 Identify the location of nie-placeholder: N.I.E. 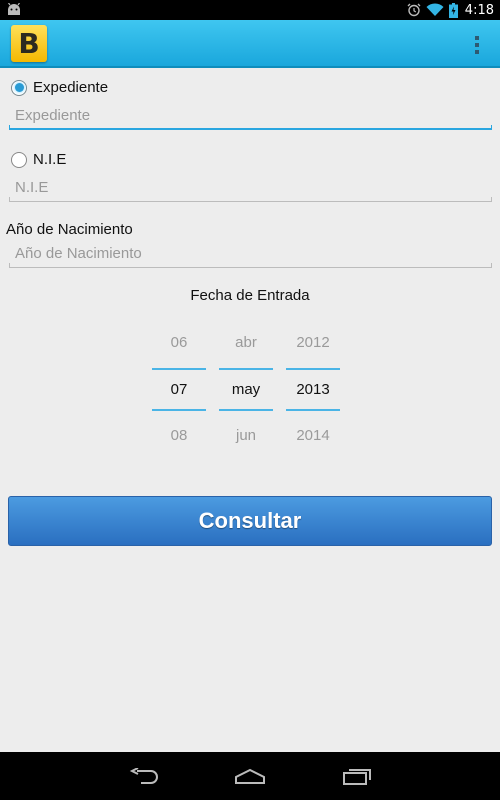
(32, 187).